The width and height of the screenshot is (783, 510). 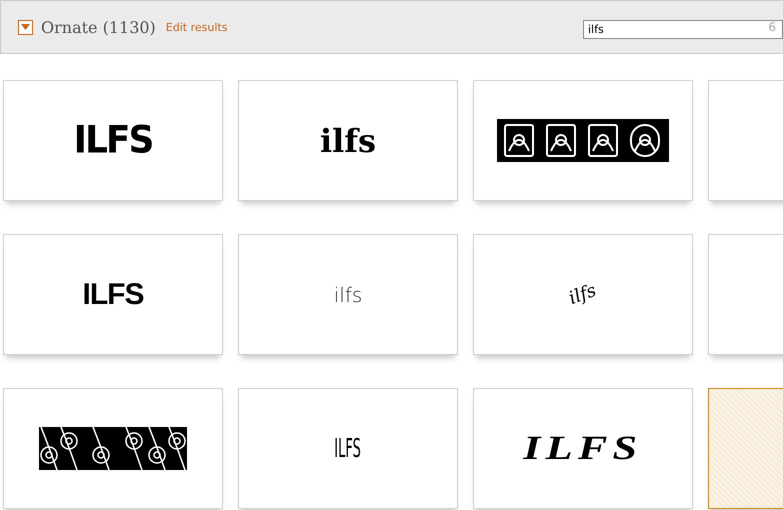 I want to click on collapse-toggle, so click(x=25, y=27).